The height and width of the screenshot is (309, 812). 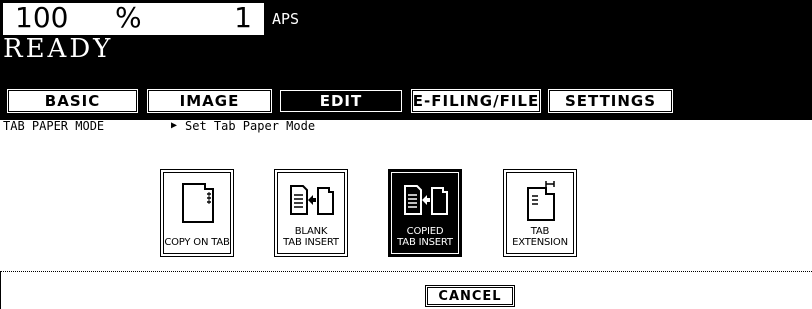 What do you see at coordinates (341, 101) in the screenshot?
I see `tab-edit: EDIT` at bounding box center [341, 101].